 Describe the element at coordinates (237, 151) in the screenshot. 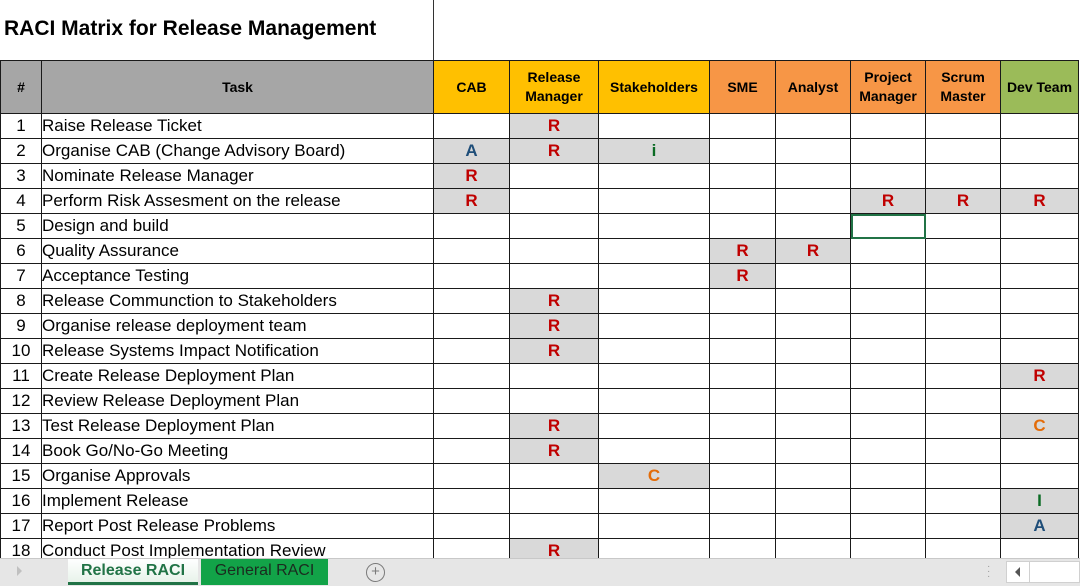

I see `task-cell: Organise CAB (Change Advisory Board)` at that location.